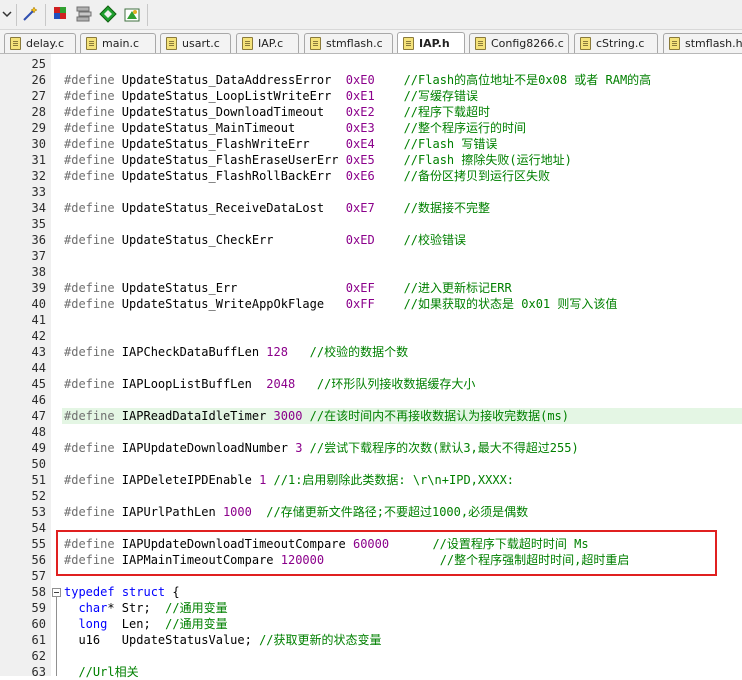  Describe the element at coordinates (38, 624) in the screenshot. I see `line-number: 60` at that location.